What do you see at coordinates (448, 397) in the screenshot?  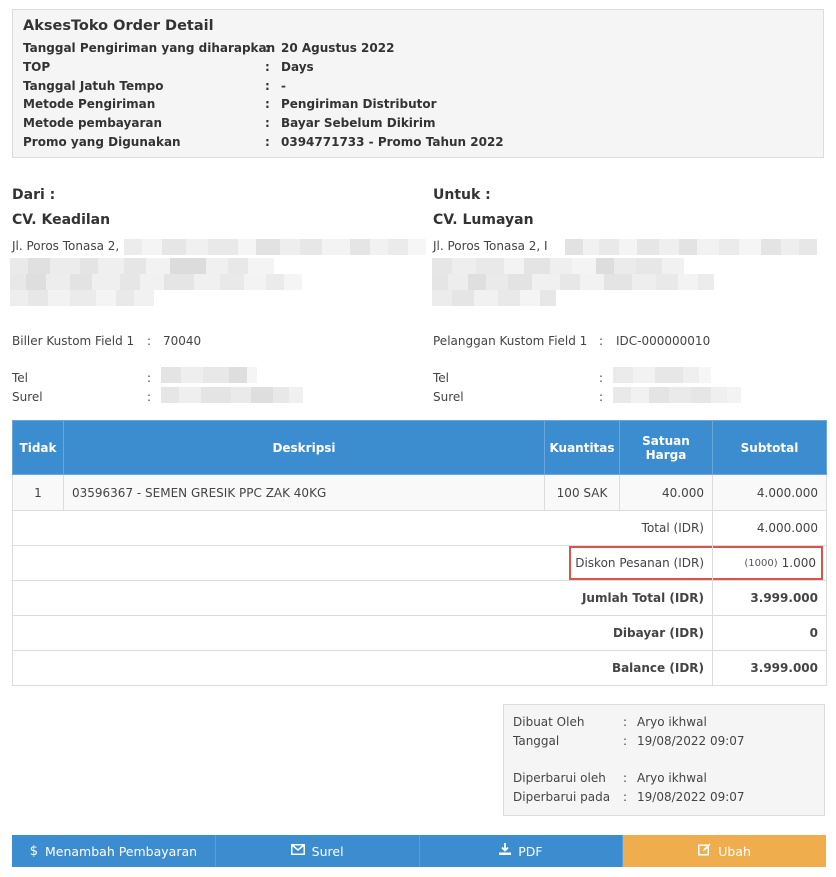 I see `to-email-label: Surel` at bounding box center [448, 397].